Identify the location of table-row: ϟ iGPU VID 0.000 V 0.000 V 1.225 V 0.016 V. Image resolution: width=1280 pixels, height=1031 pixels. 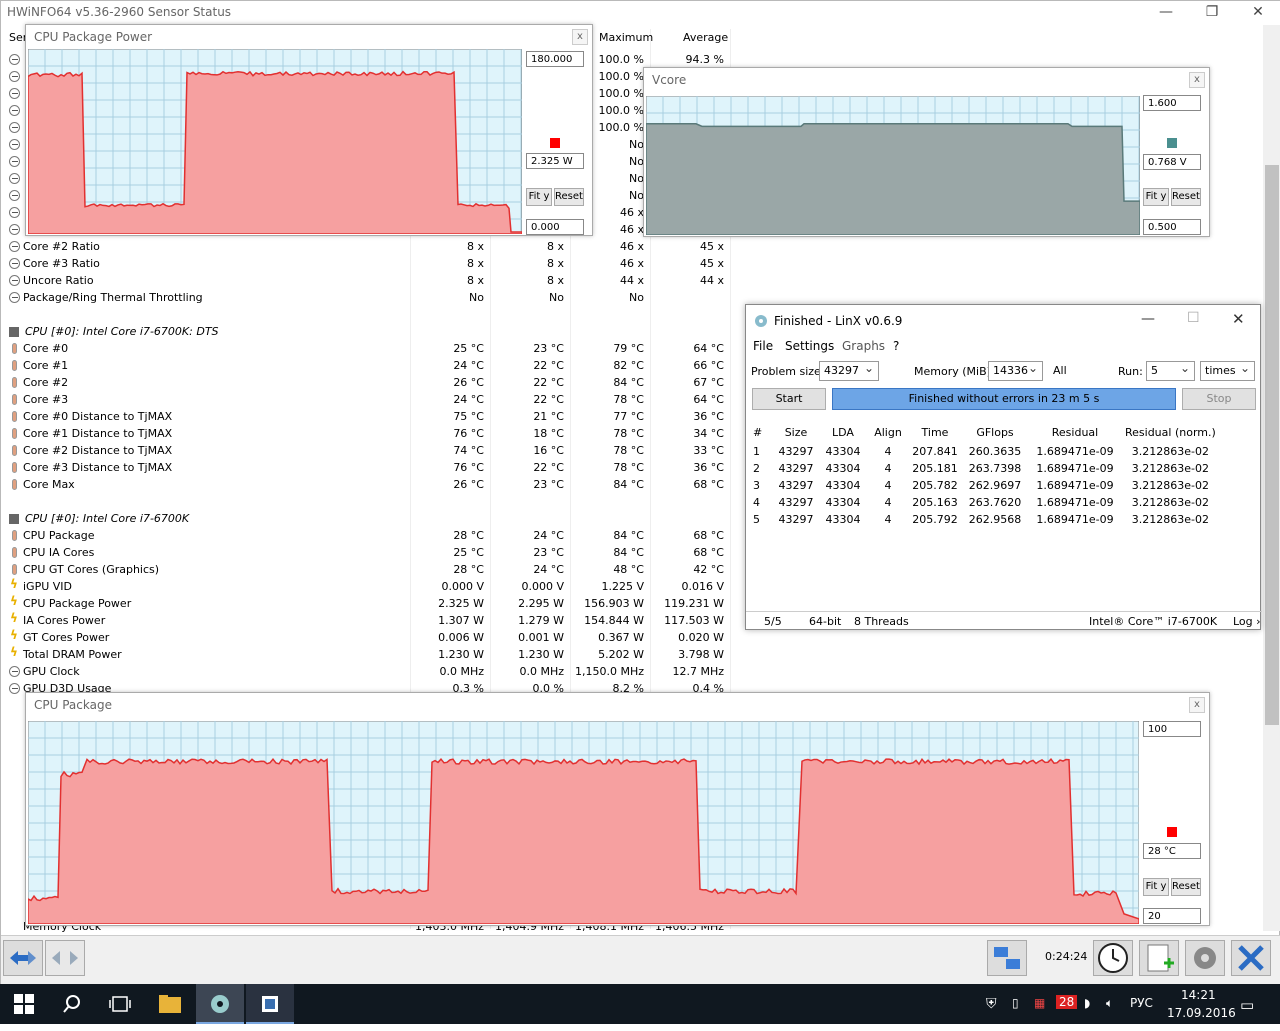
(366, 586).